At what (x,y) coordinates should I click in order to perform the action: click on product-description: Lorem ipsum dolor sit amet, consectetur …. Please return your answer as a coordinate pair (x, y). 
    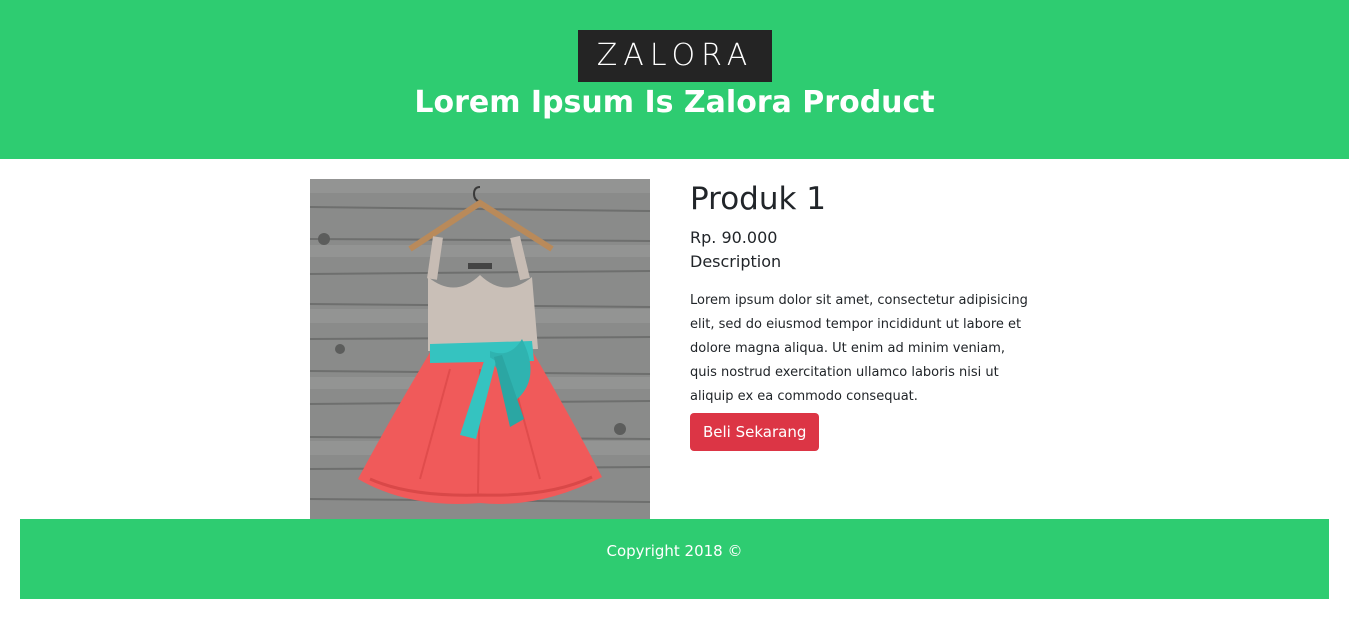
    Looking at the image, I should click on (859, 348).